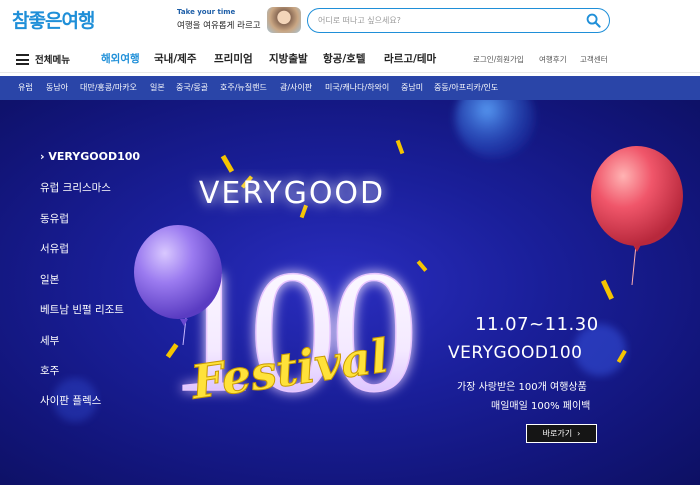  What do you see at coordinates (243, 87) in the screenshot?
I see `subnav-item: 호주/뉴질랜드` at bounding box center [243, 87].